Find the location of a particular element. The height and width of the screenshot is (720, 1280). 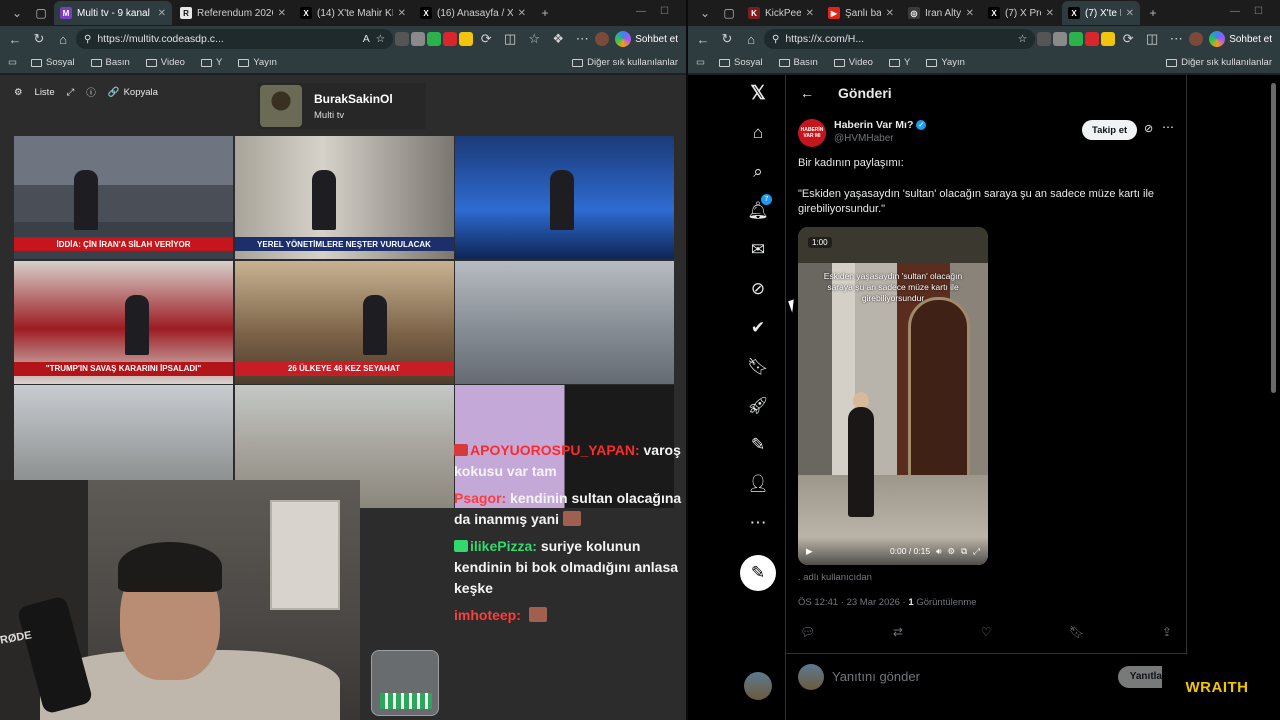

browser-tab: ◎ İran Altyapı ✕ is located at coordinates (941, 13).